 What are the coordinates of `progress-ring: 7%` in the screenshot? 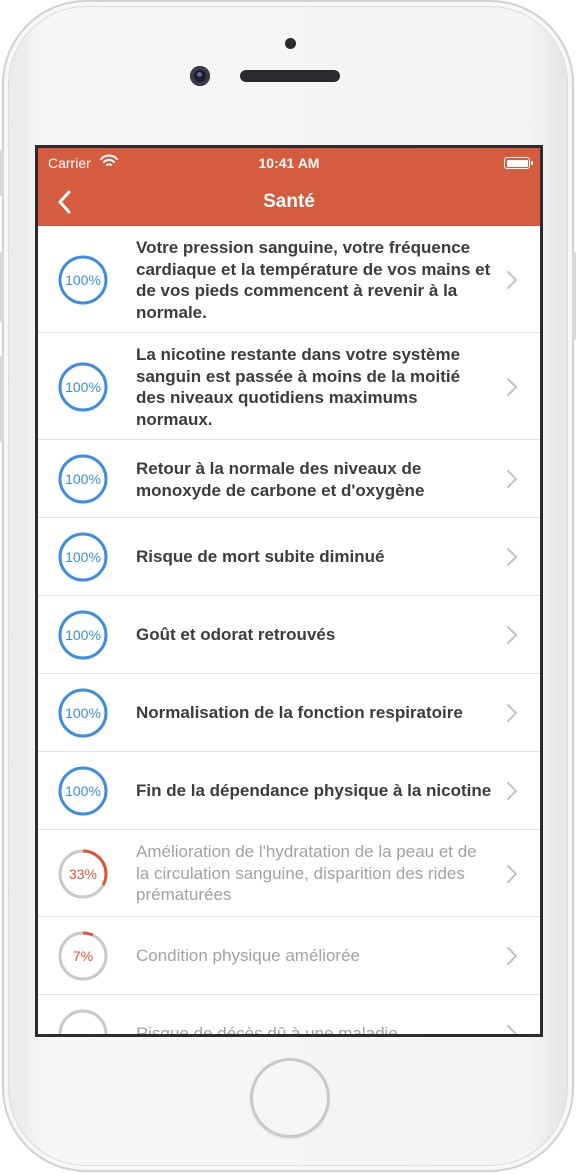 It's located at (83, 956).